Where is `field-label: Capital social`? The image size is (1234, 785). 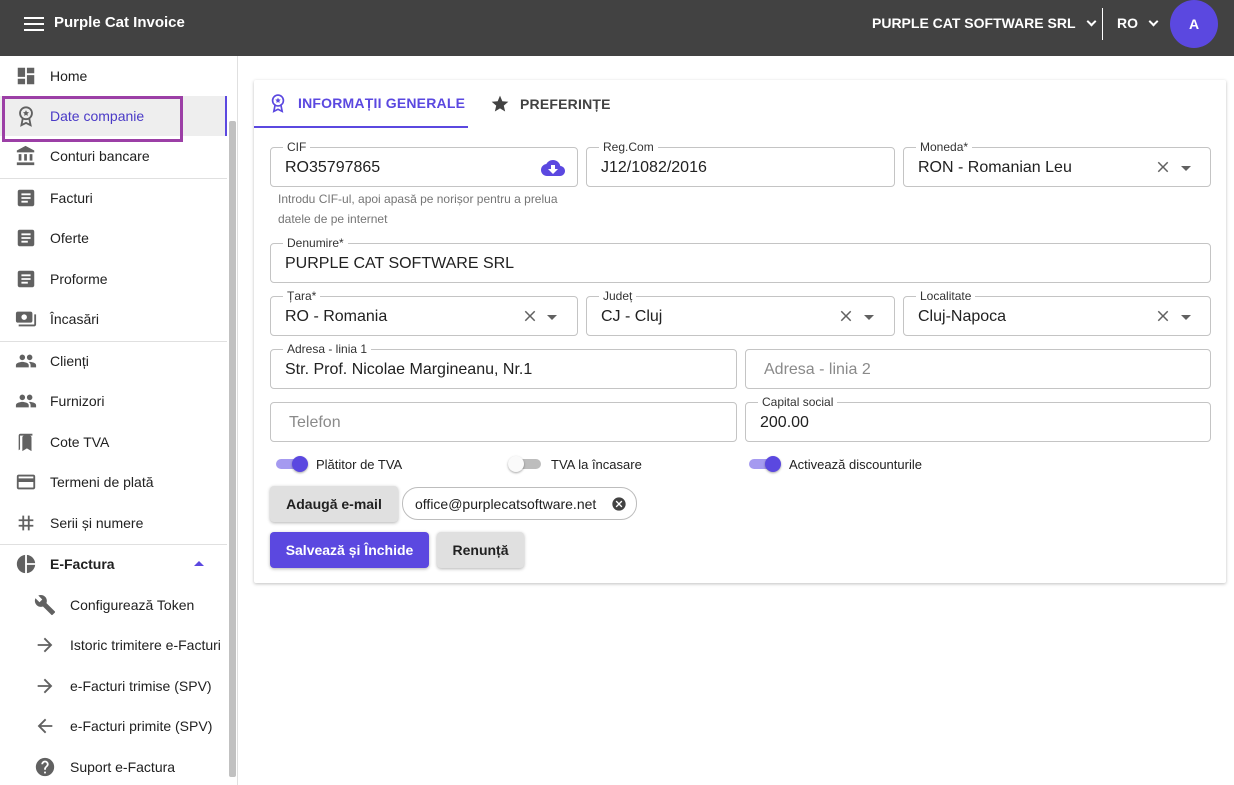
field-label: Capital social is located at coordinates (798, 402).